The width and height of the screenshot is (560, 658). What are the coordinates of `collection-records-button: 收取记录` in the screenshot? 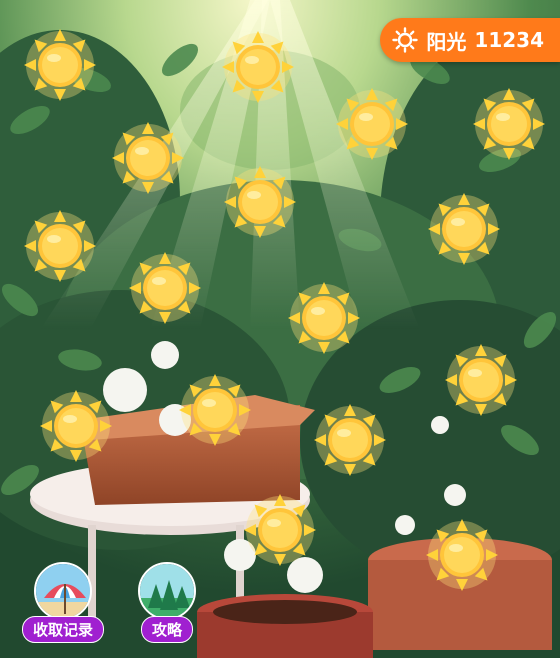 It's located at (63, 602).